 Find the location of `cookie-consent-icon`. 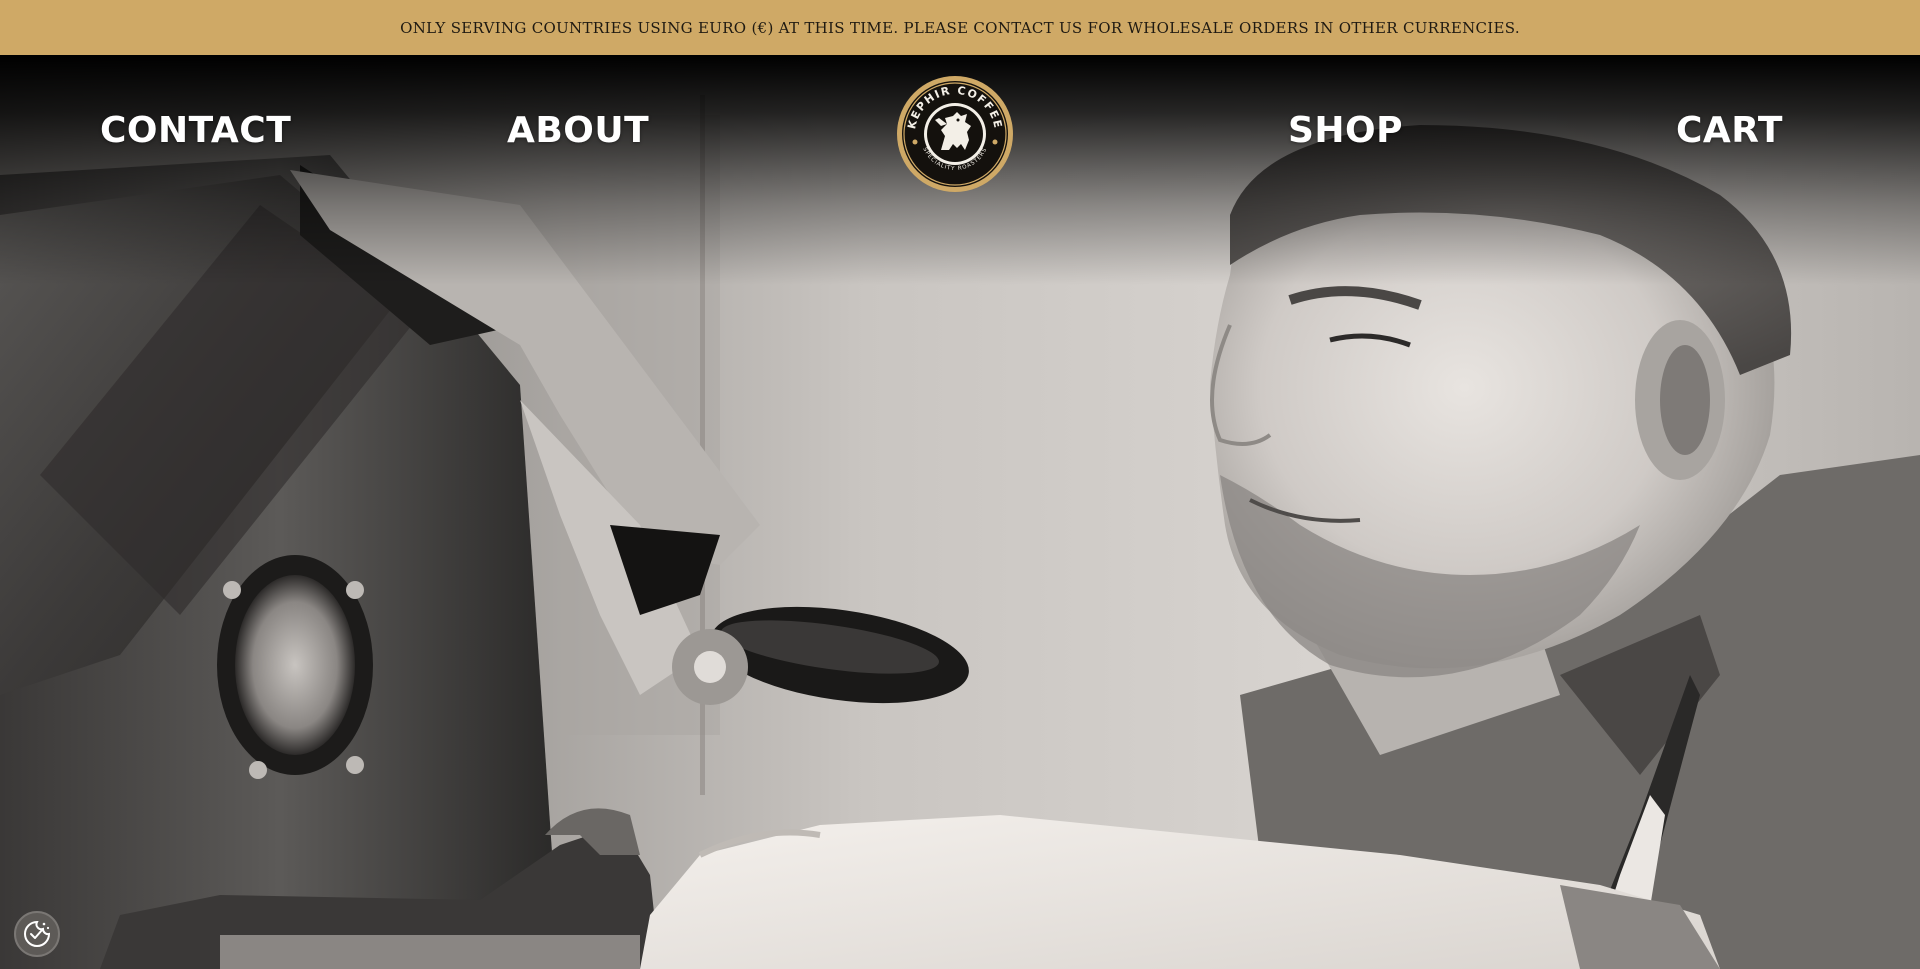

cookie-consent-icon is located at coordinates (37, 933).